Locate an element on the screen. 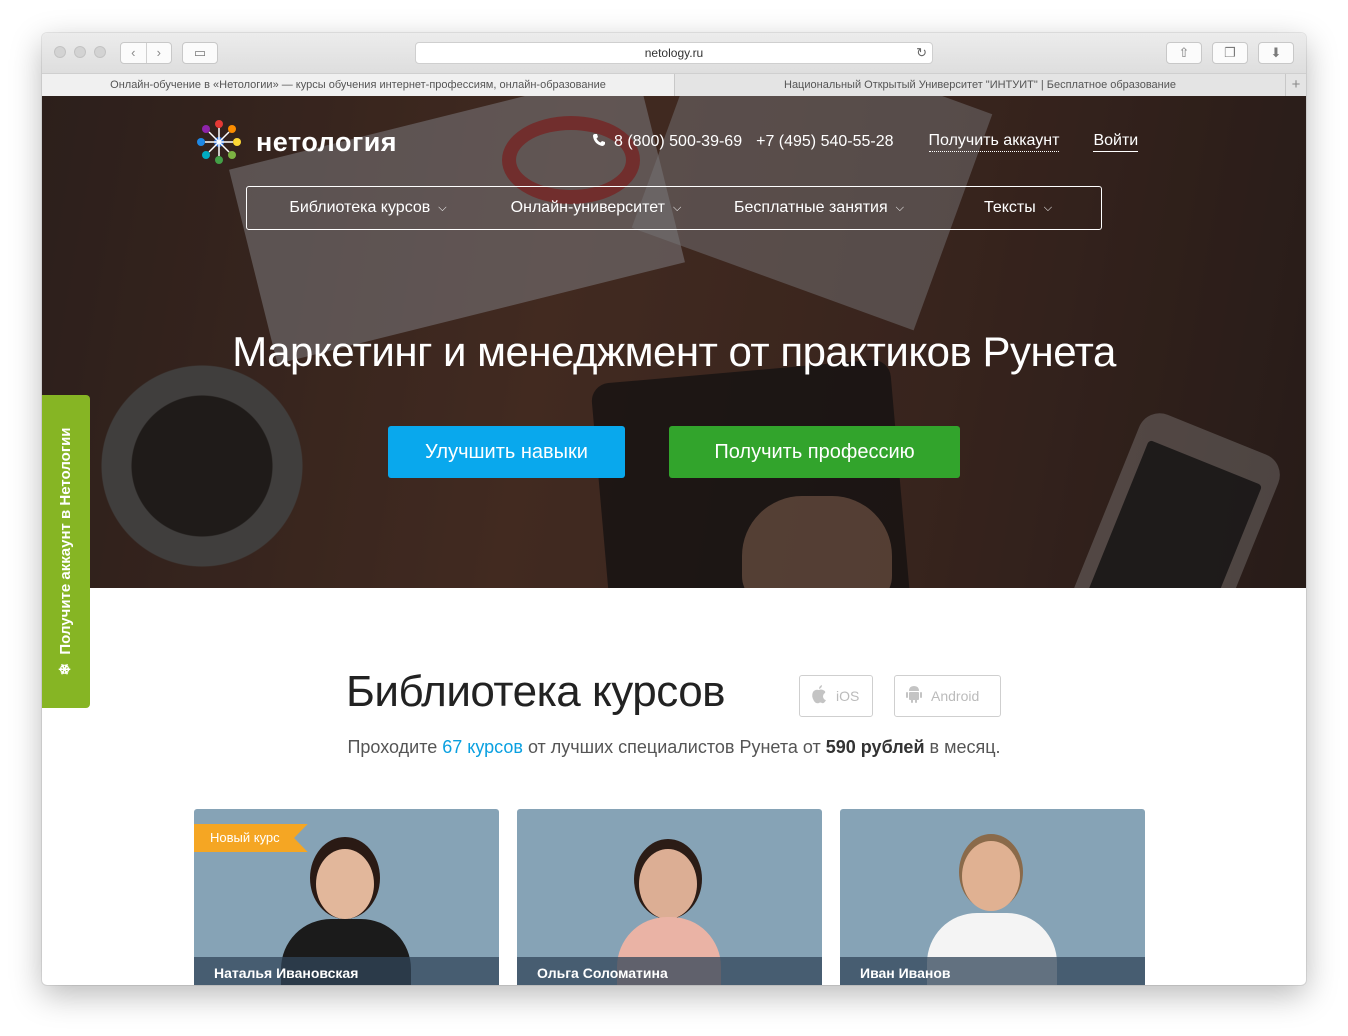 The height and width of the screenshot is (1036, 1348). address-bar: netology.ru ↻ is located at coordinates (674, 53).